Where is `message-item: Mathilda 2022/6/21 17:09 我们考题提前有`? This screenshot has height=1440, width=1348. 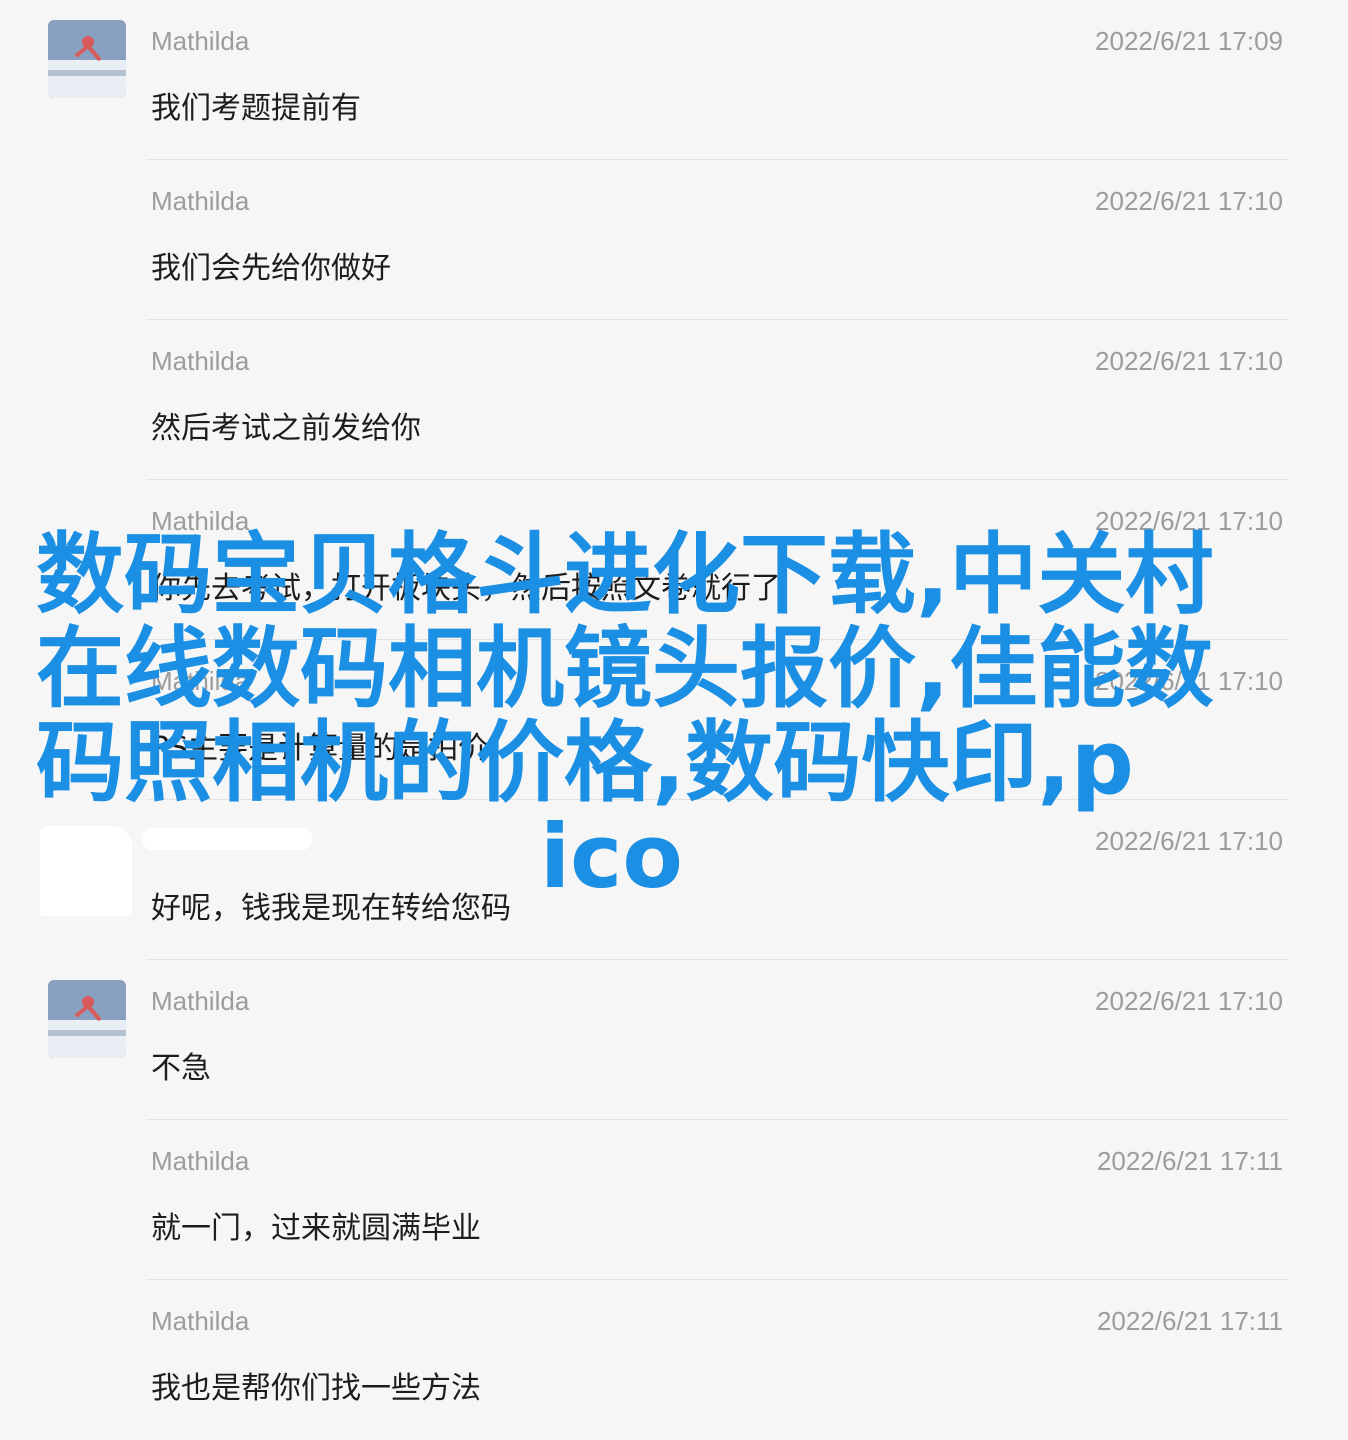
message-item: Mathilda 2022/6/21 17:09 我们考题提前有 is located at coordinates (674, 80).